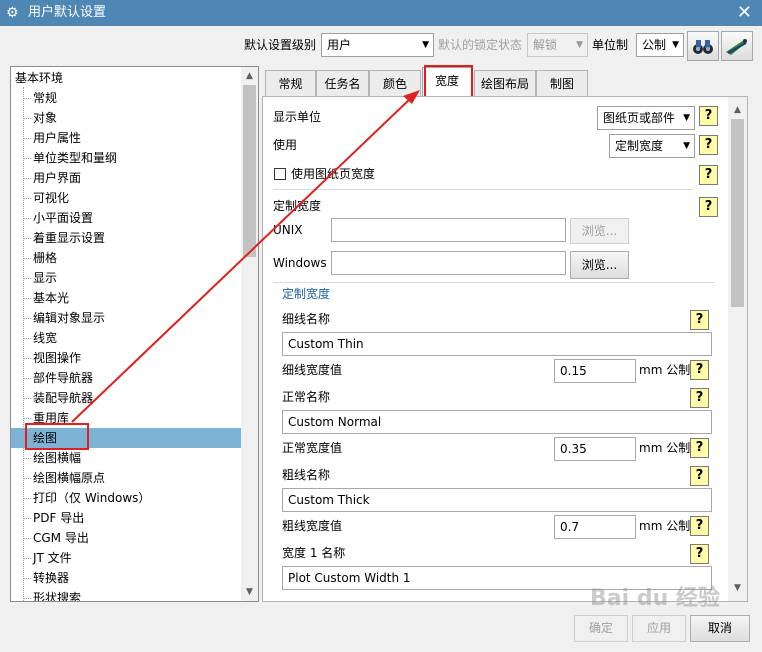  Describe the element at coordinates (126, 594) in the screenshot. I see `tree-item: 形状搜索` at that location.